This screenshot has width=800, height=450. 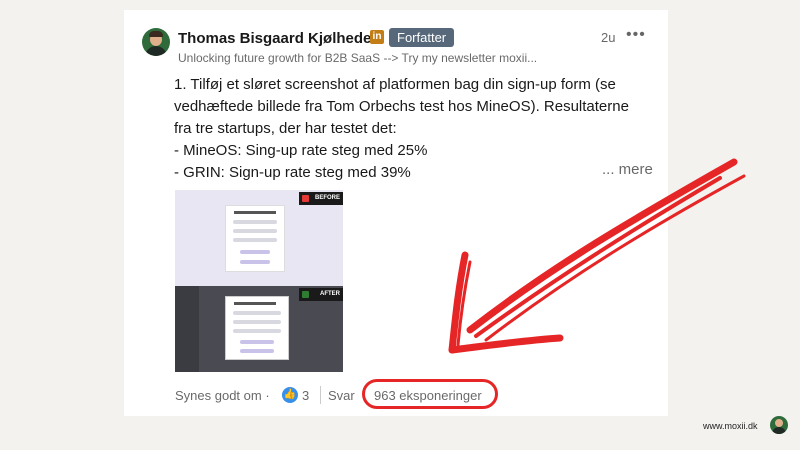 What do you see at coordinates (779, 425) in the screenshot?
I see `footer-avatar` at bounding box center [779, 425].